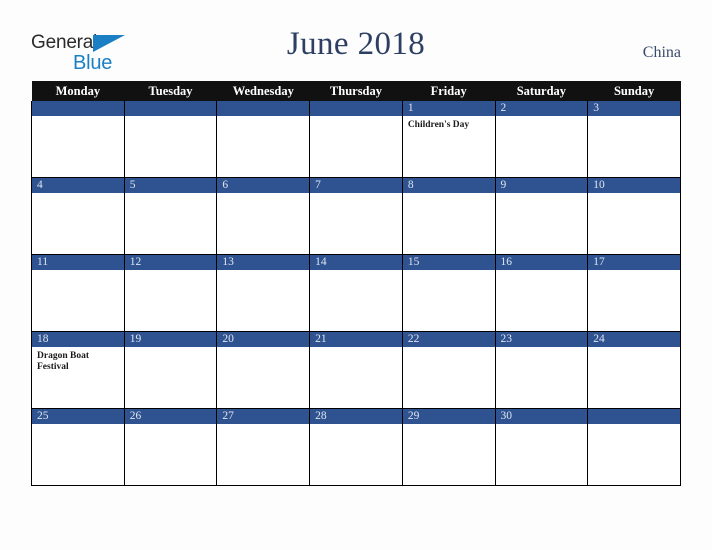 The height and width of the screenshot is (550, 712). I want to click on calendar-day-cell: 3, so click(634, 139).